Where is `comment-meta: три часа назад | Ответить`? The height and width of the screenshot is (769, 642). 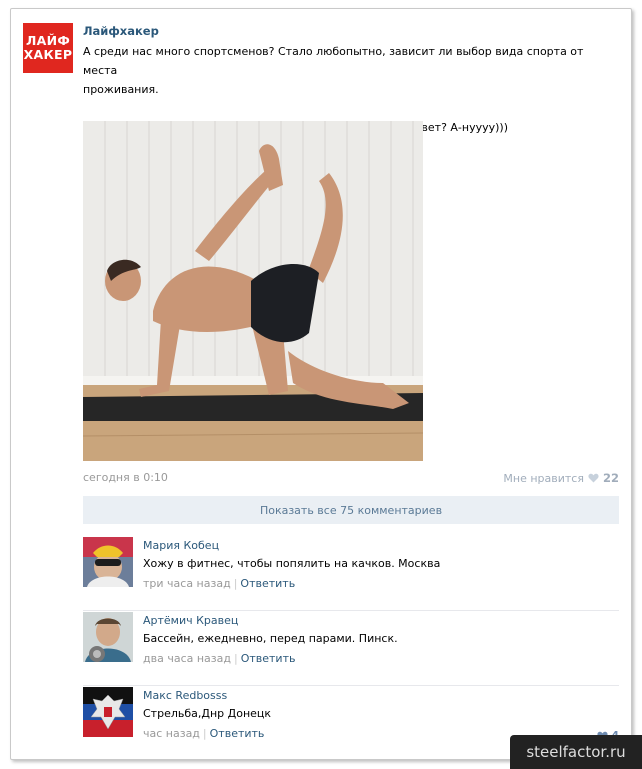
comment-meta: три часа назад | Ответить is located at coordinates (219, 583).